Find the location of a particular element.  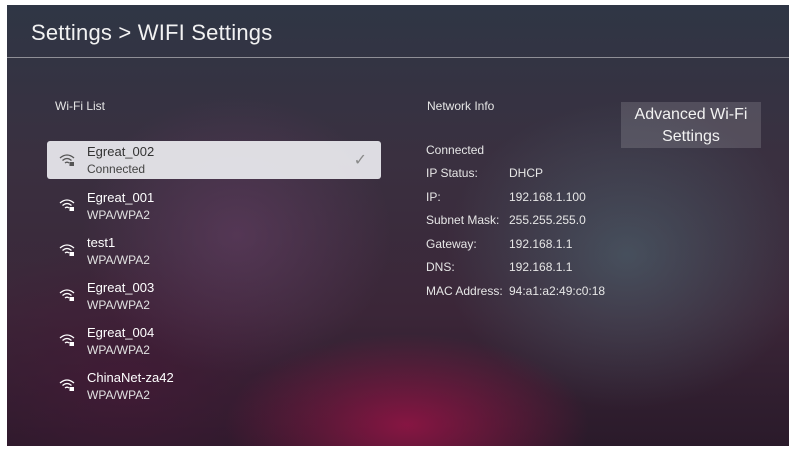

page-title: Settings > WIFI Settings is located at coordinates (152, 32).